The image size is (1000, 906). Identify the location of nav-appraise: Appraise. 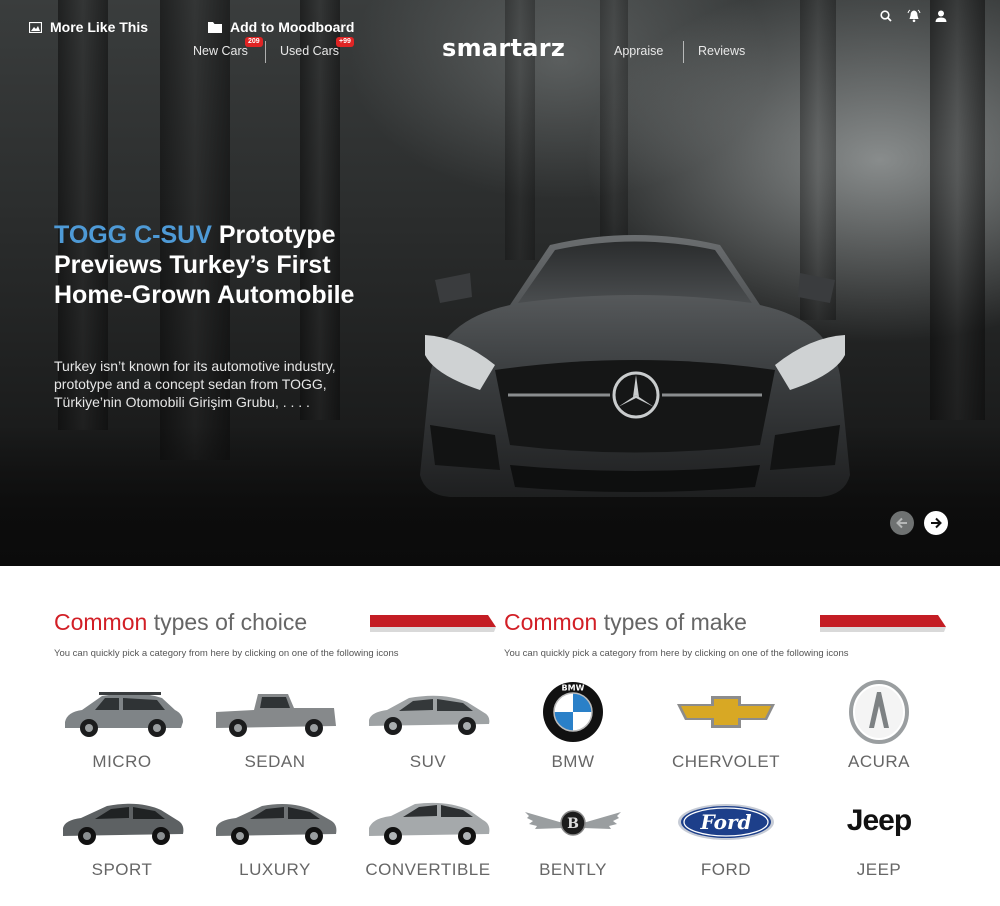
(638, 51).